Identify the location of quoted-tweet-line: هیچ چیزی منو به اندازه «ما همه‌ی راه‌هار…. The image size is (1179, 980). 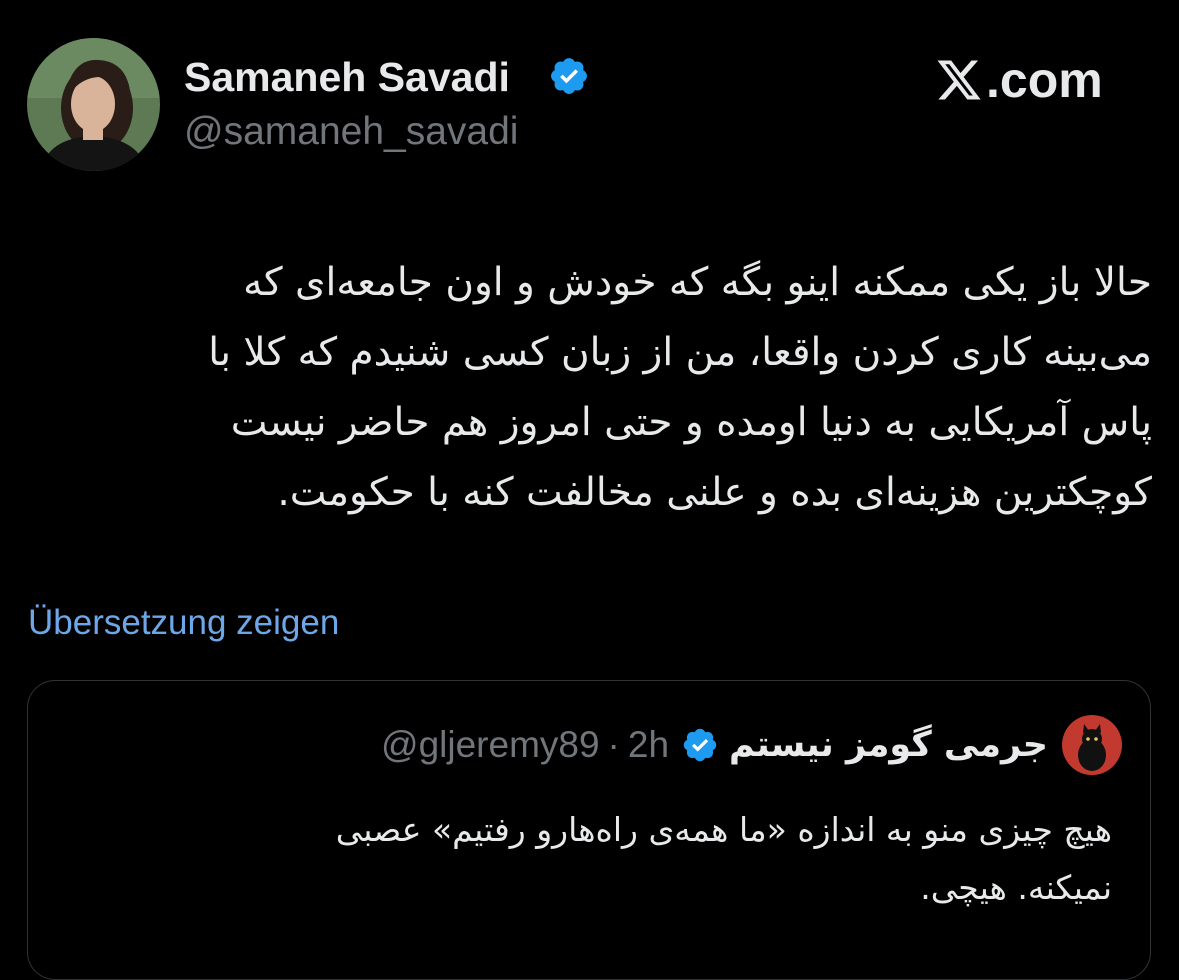
(723, 829).